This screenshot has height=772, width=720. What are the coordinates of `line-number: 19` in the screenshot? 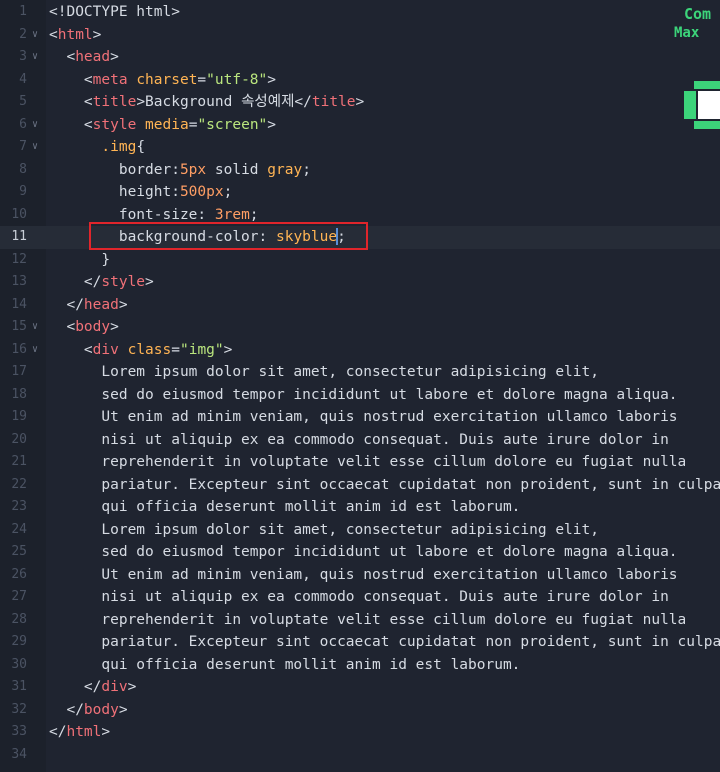 It's located at (19, 416).